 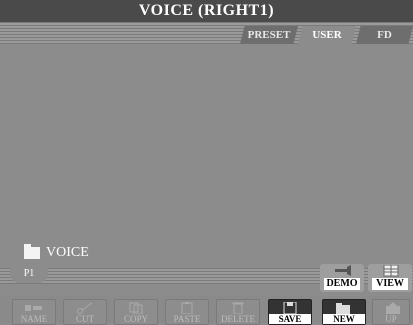 I want to click on tab-preset: PRESET, so click(x=269, y=35).